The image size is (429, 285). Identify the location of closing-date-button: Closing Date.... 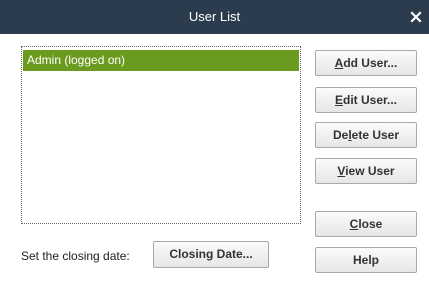
(211, 254).